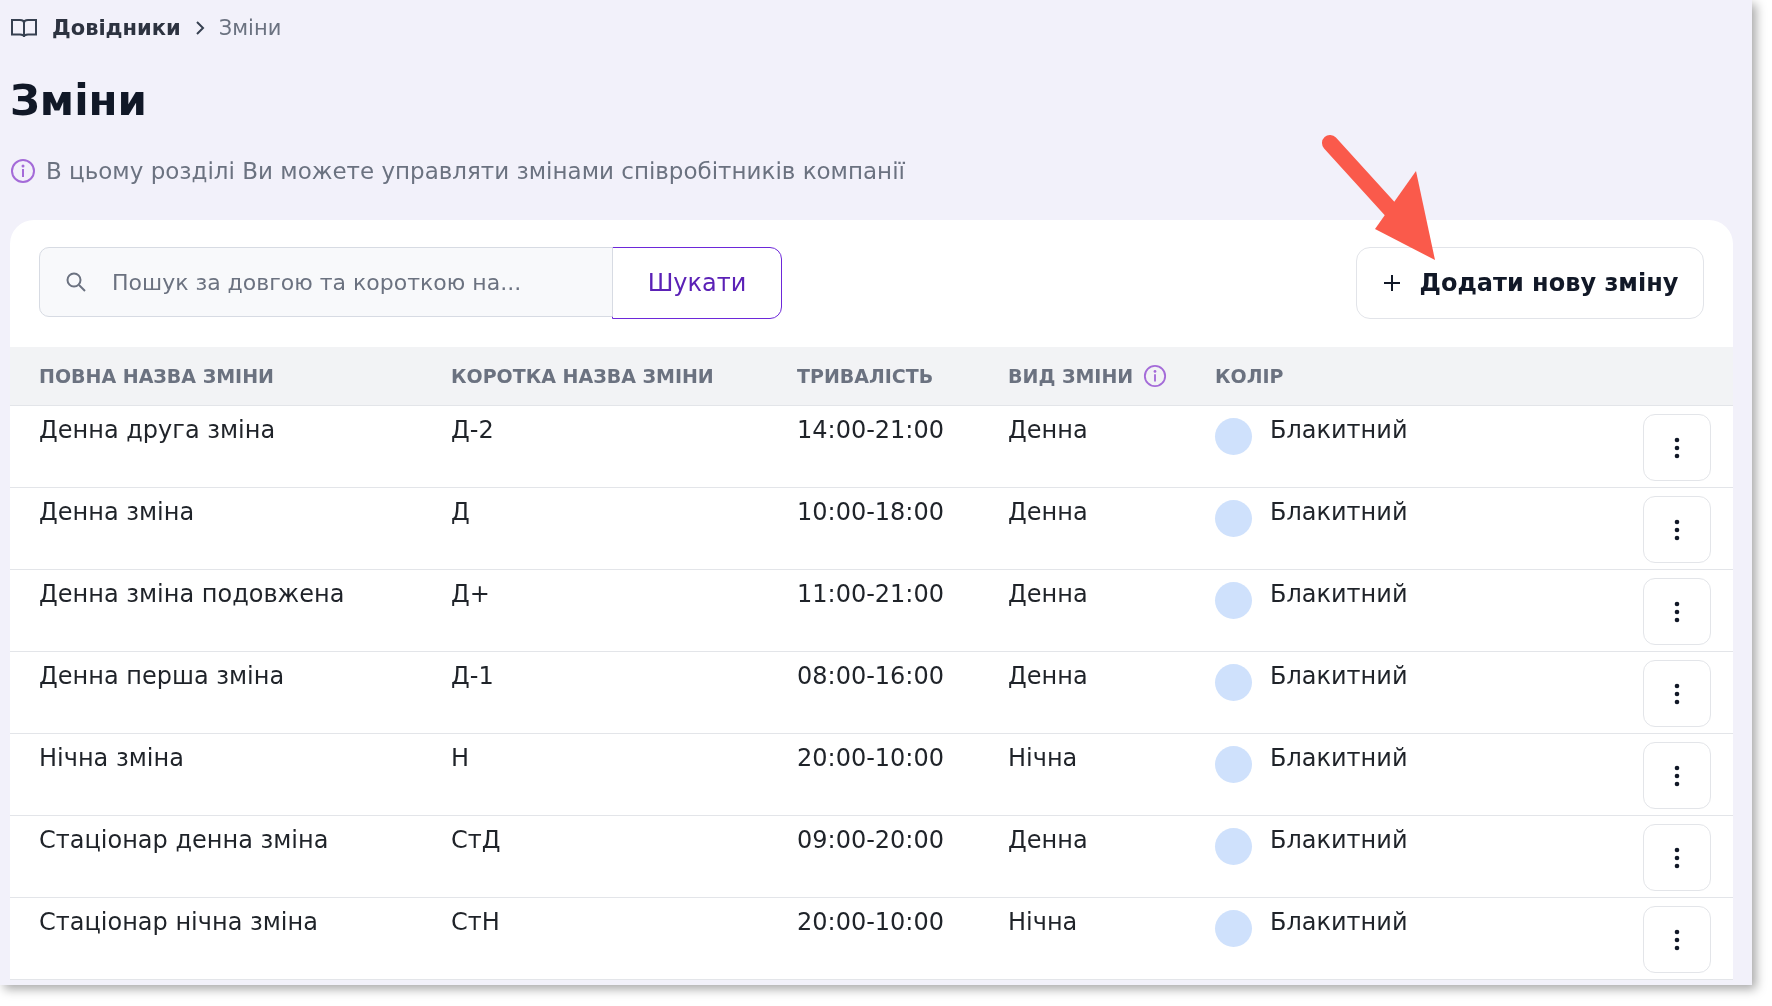 The width and height of the screenshot is (1772, 1006). Describe the element at coordinates (461, 511) in the screenshot. I see `table-cell-text: Д` at that location.